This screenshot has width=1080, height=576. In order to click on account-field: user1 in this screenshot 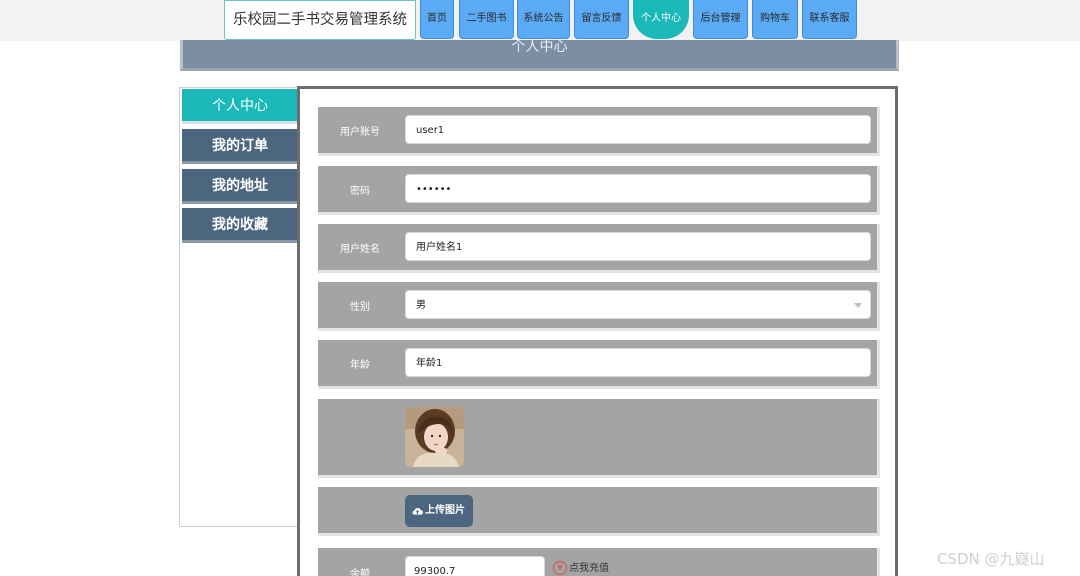, I will do `click(638, 129)`.